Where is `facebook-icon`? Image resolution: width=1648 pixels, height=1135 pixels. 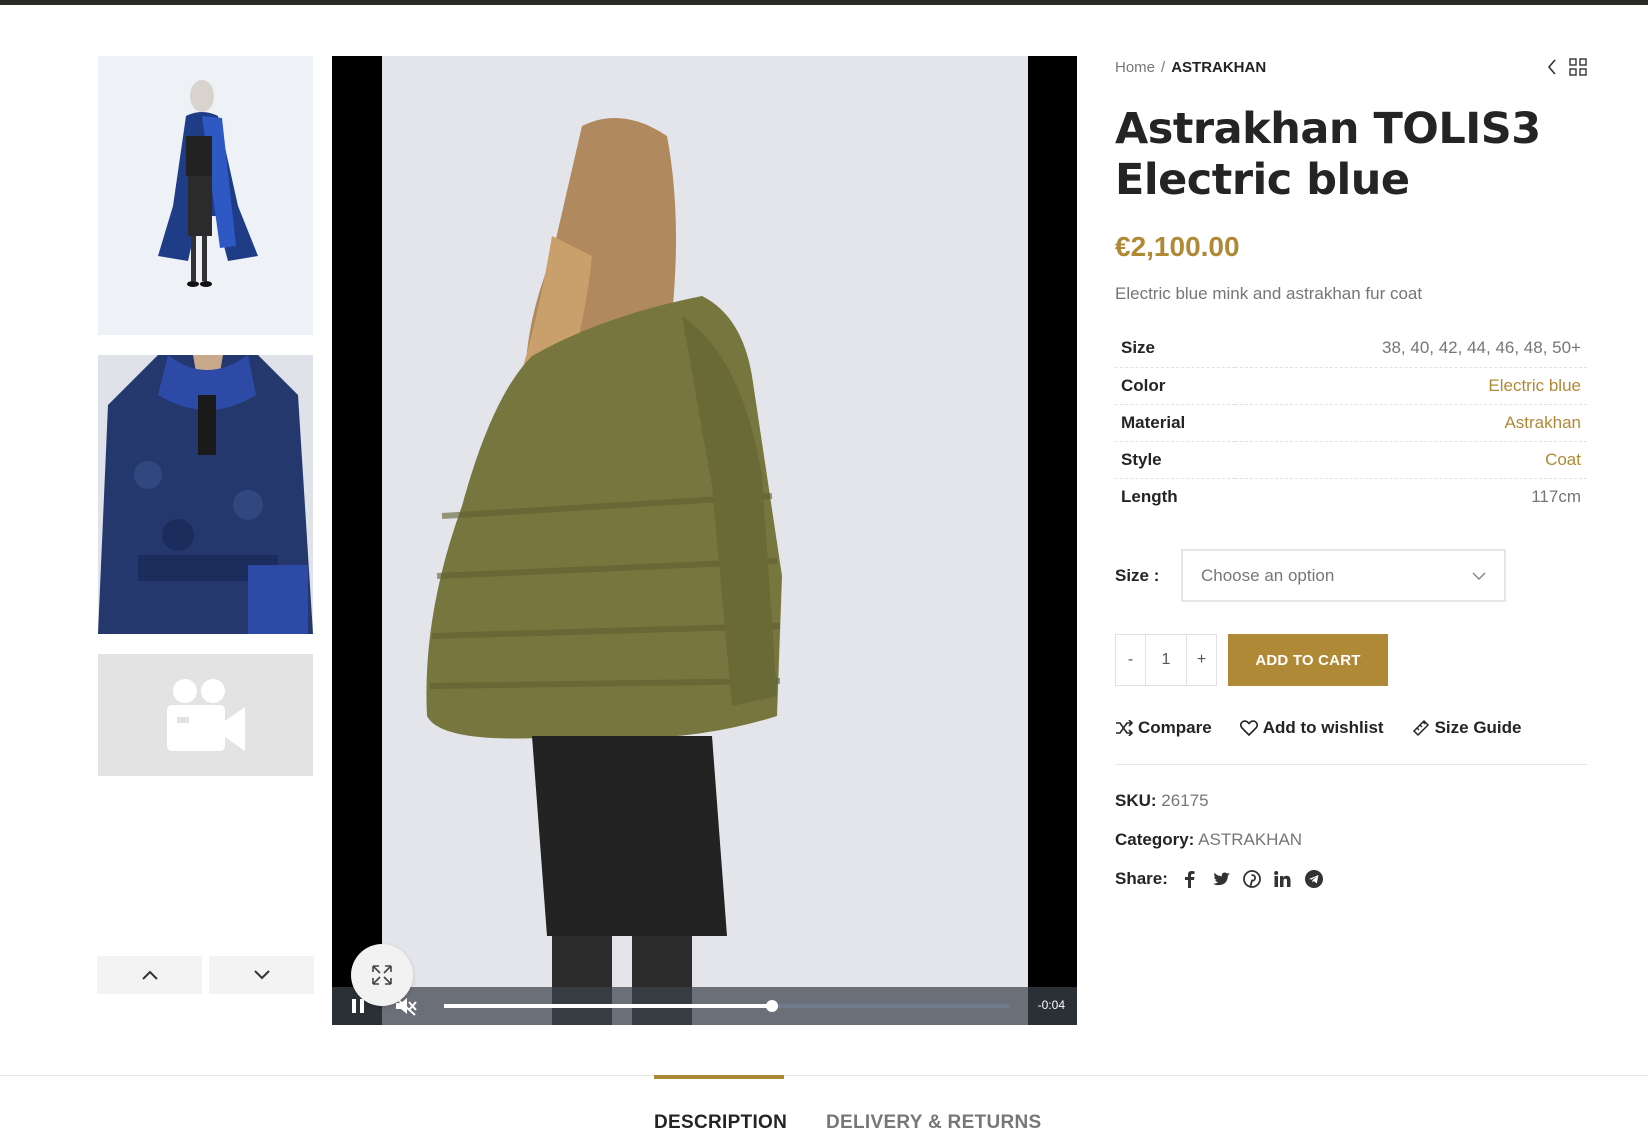
facebook-icon is located at coordinates (1190, 879).